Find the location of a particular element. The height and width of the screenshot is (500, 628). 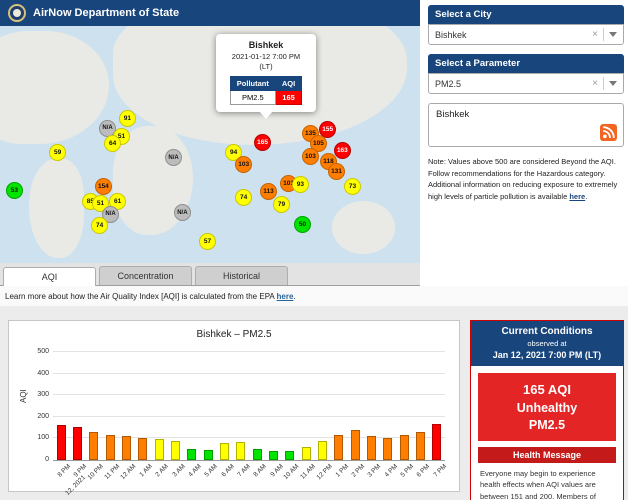

note-here-link: here is located at coordinates (577, 196).